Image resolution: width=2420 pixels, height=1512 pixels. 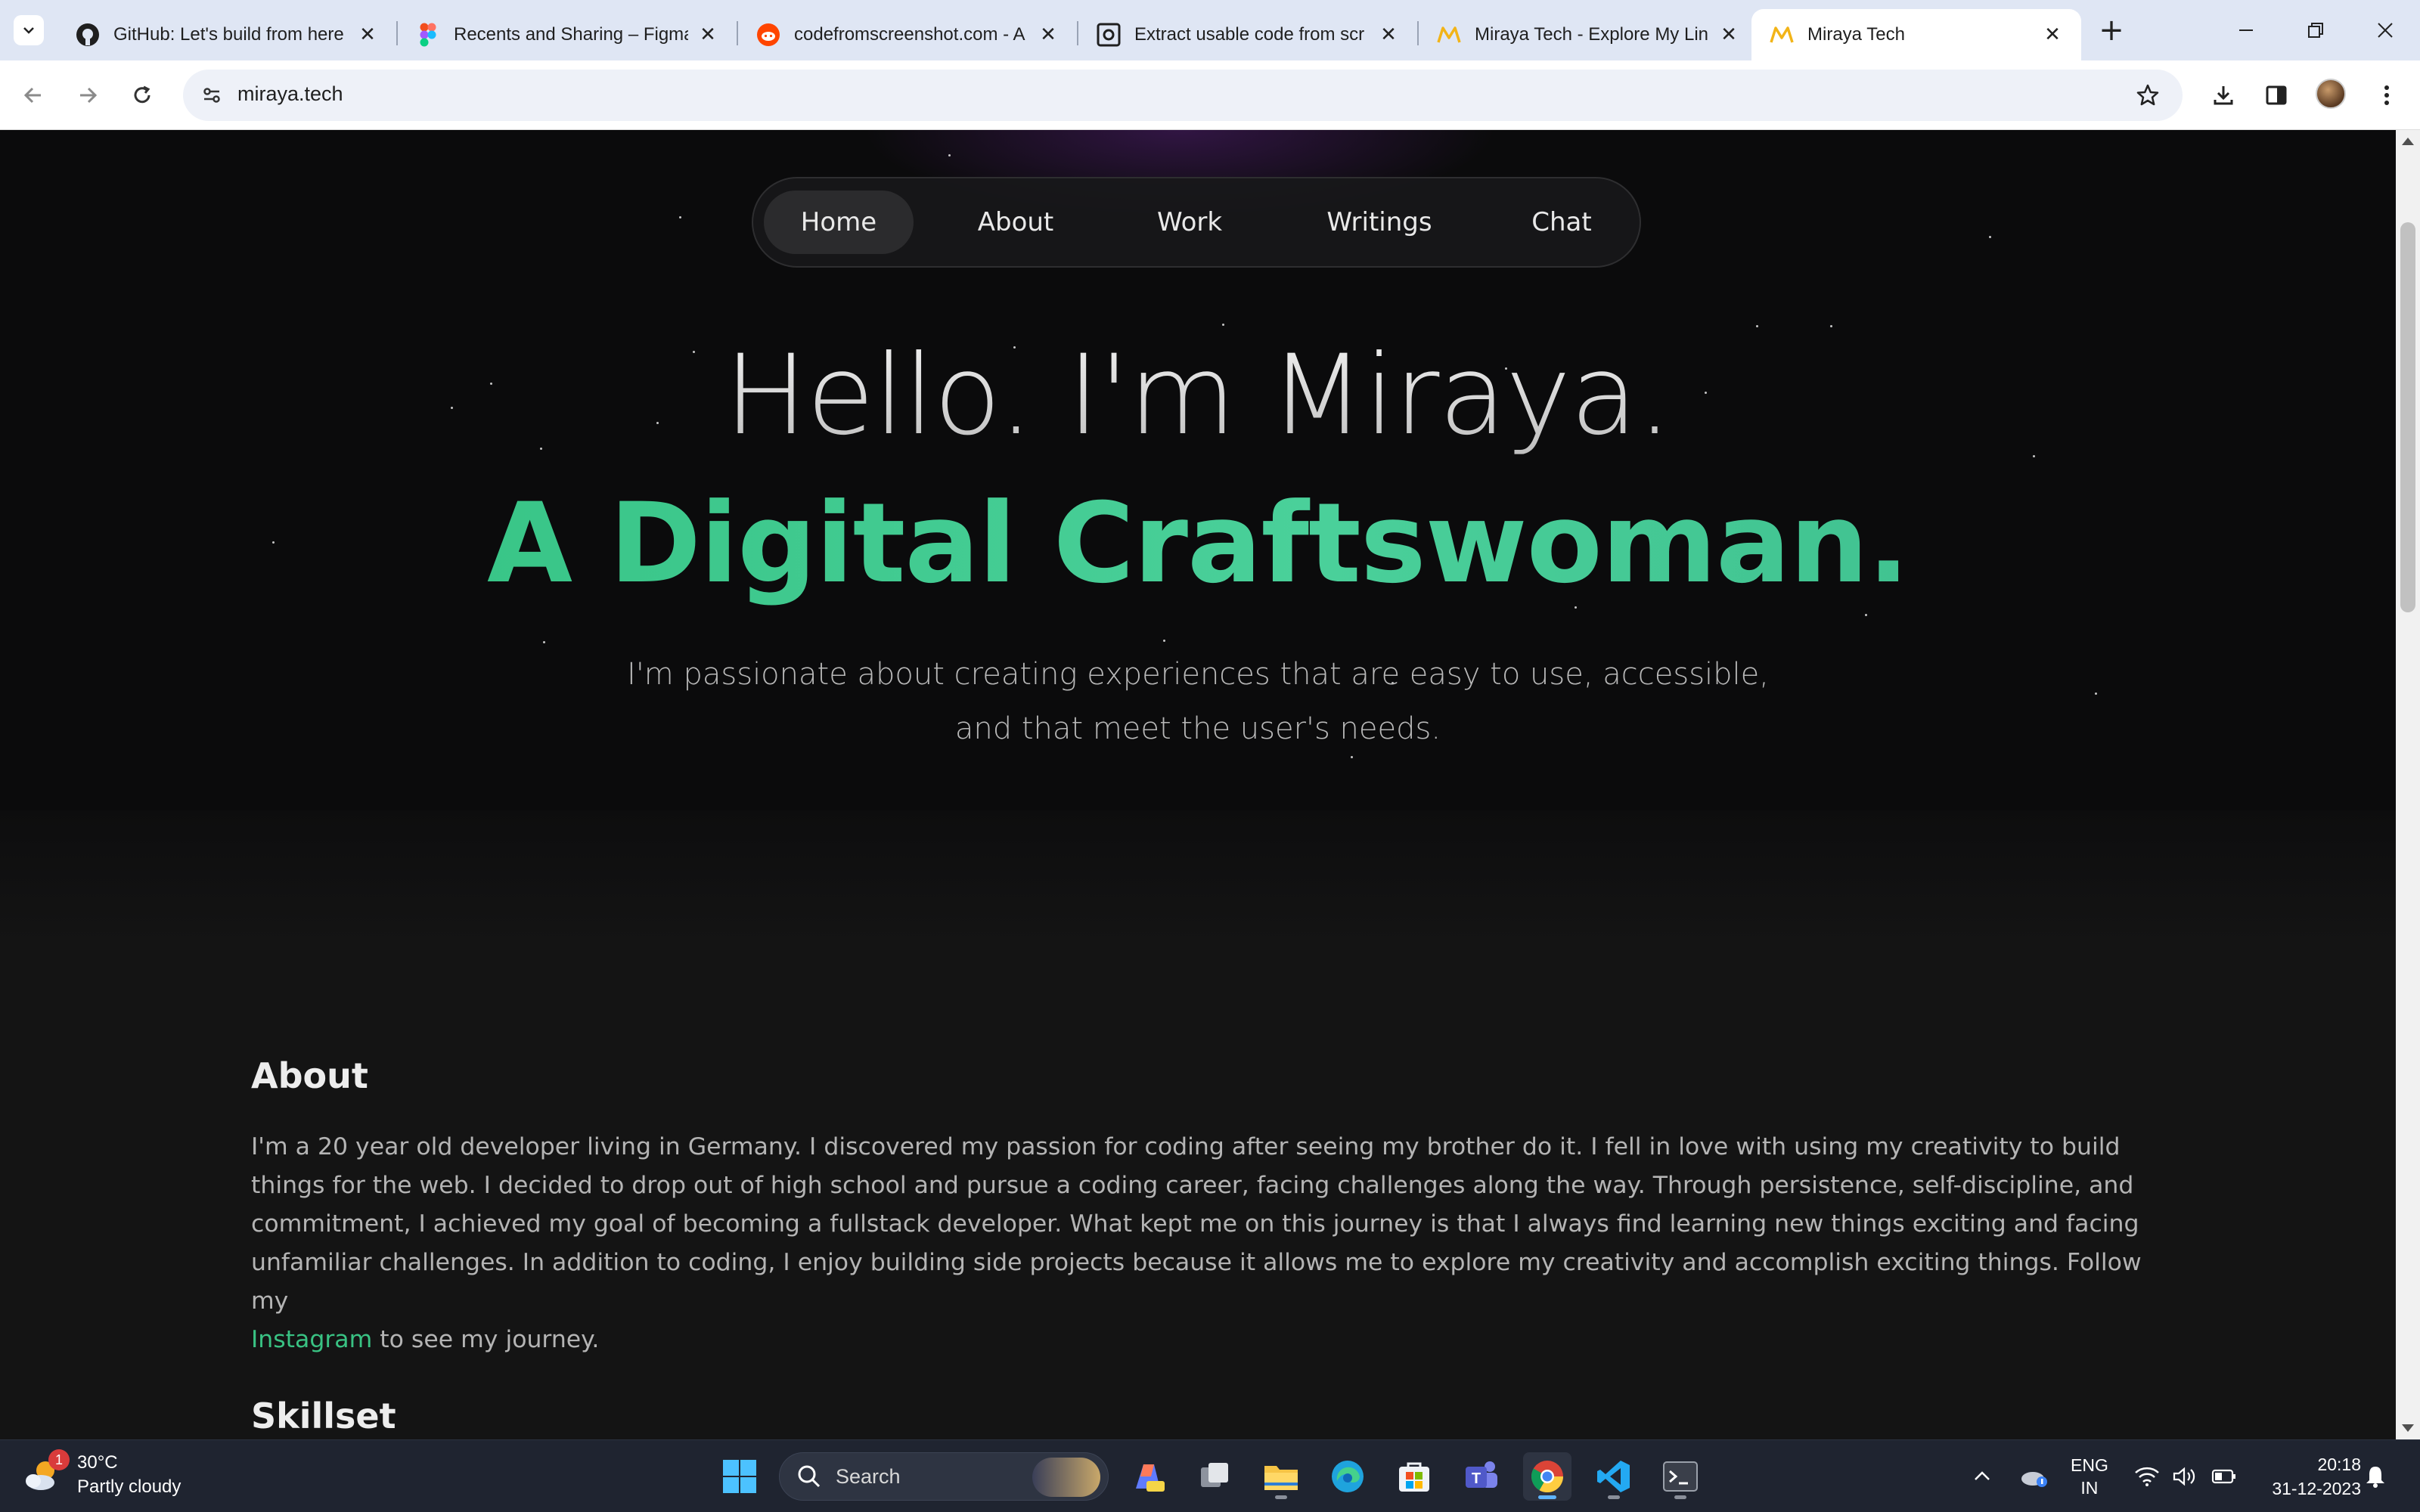 I want to click on region-code: IN, so click(x=2089, y=1488).